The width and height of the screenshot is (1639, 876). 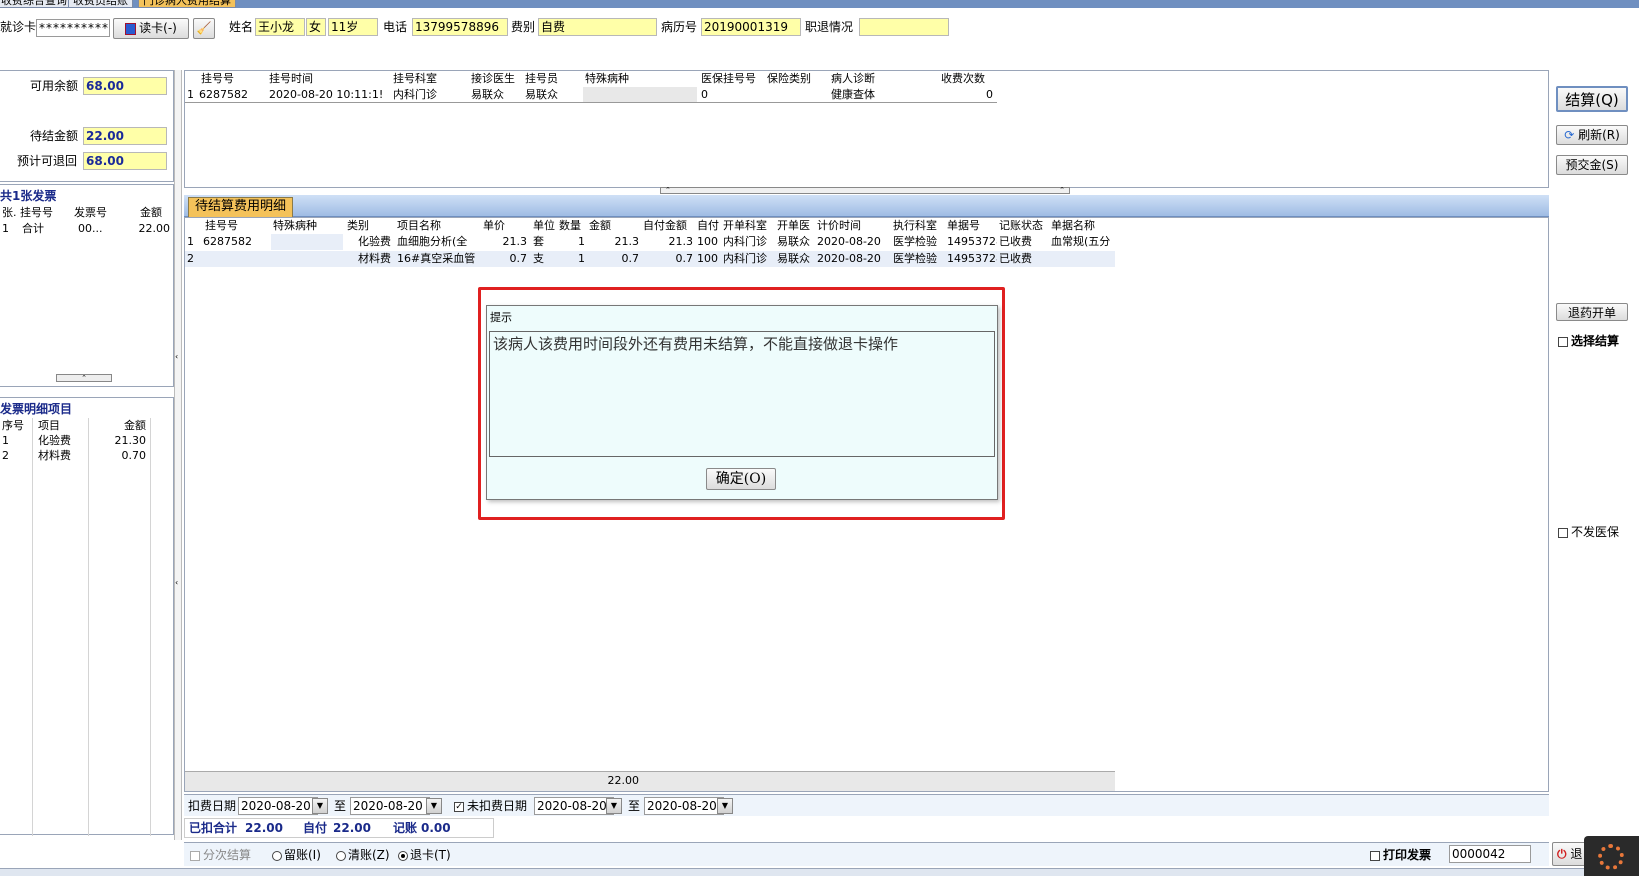 What do you see at coordinates (87, 616) in the screenshot?
I see `invoice-items-panel: 发票明细项目 序号 项目 金额 1 化验费 21.30 2 材料费 0.70` at bounding box center [87, 616].